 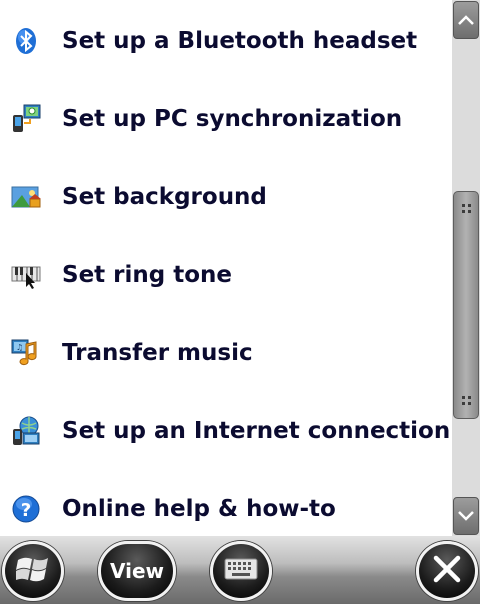 What do you see at coordinates (147, 275) in the screenshot?
I see `menu-item-label: Set ring tone` at bounding box center [147, 275].